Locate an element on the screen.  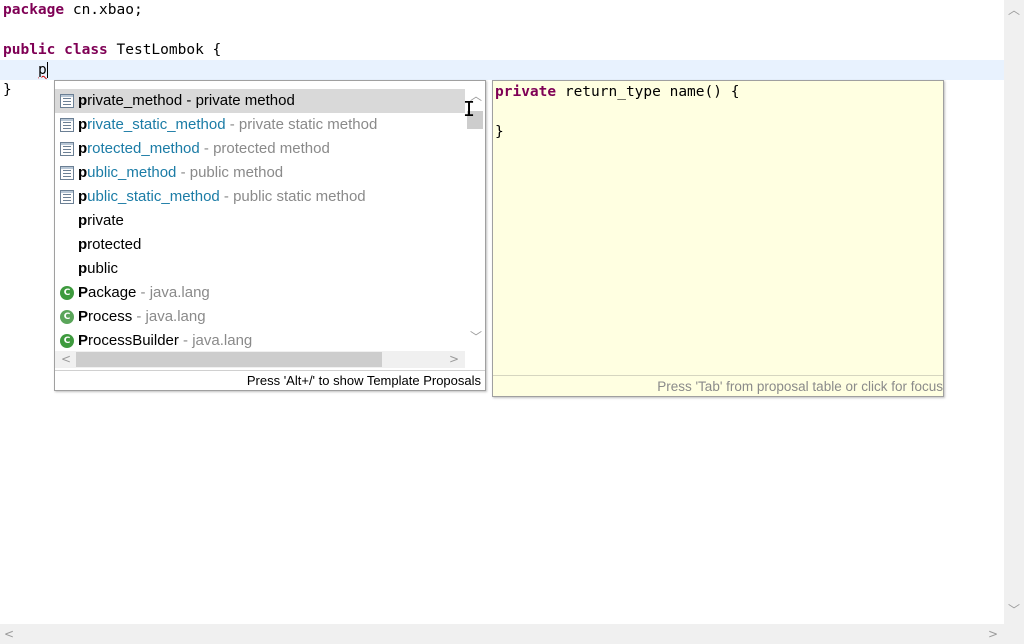
text-caret is located at coordinates (47, 70).